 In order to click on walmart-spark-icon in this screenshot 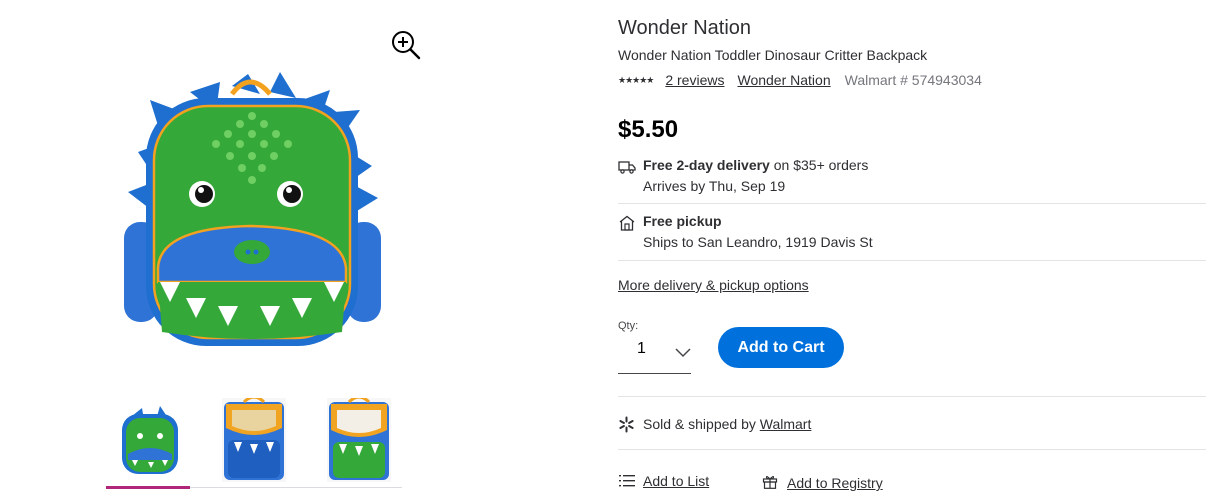, I will do `click(626, 424)`.